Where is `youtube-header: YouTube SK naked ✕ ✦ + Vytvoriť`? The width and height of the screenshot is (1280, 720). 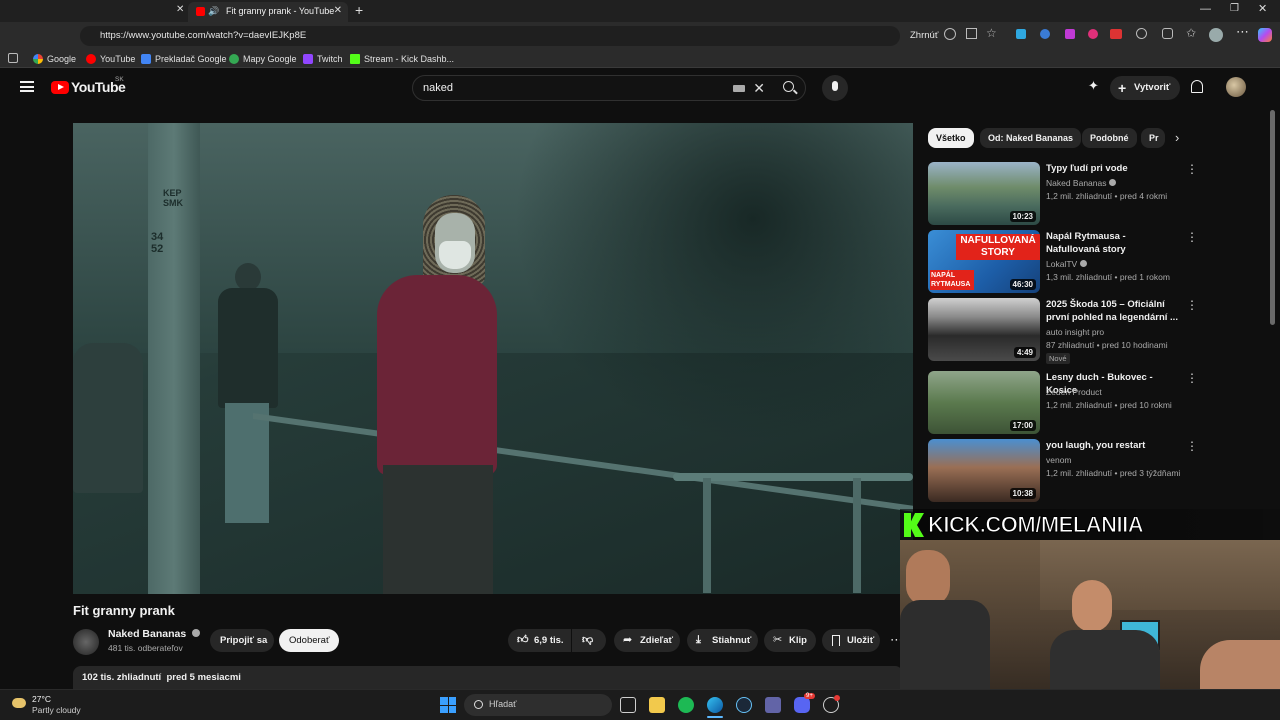
youtube-header: YouTube SK naked ✕ ✦ + Vytvoriť is located at coordinates (640, 88).